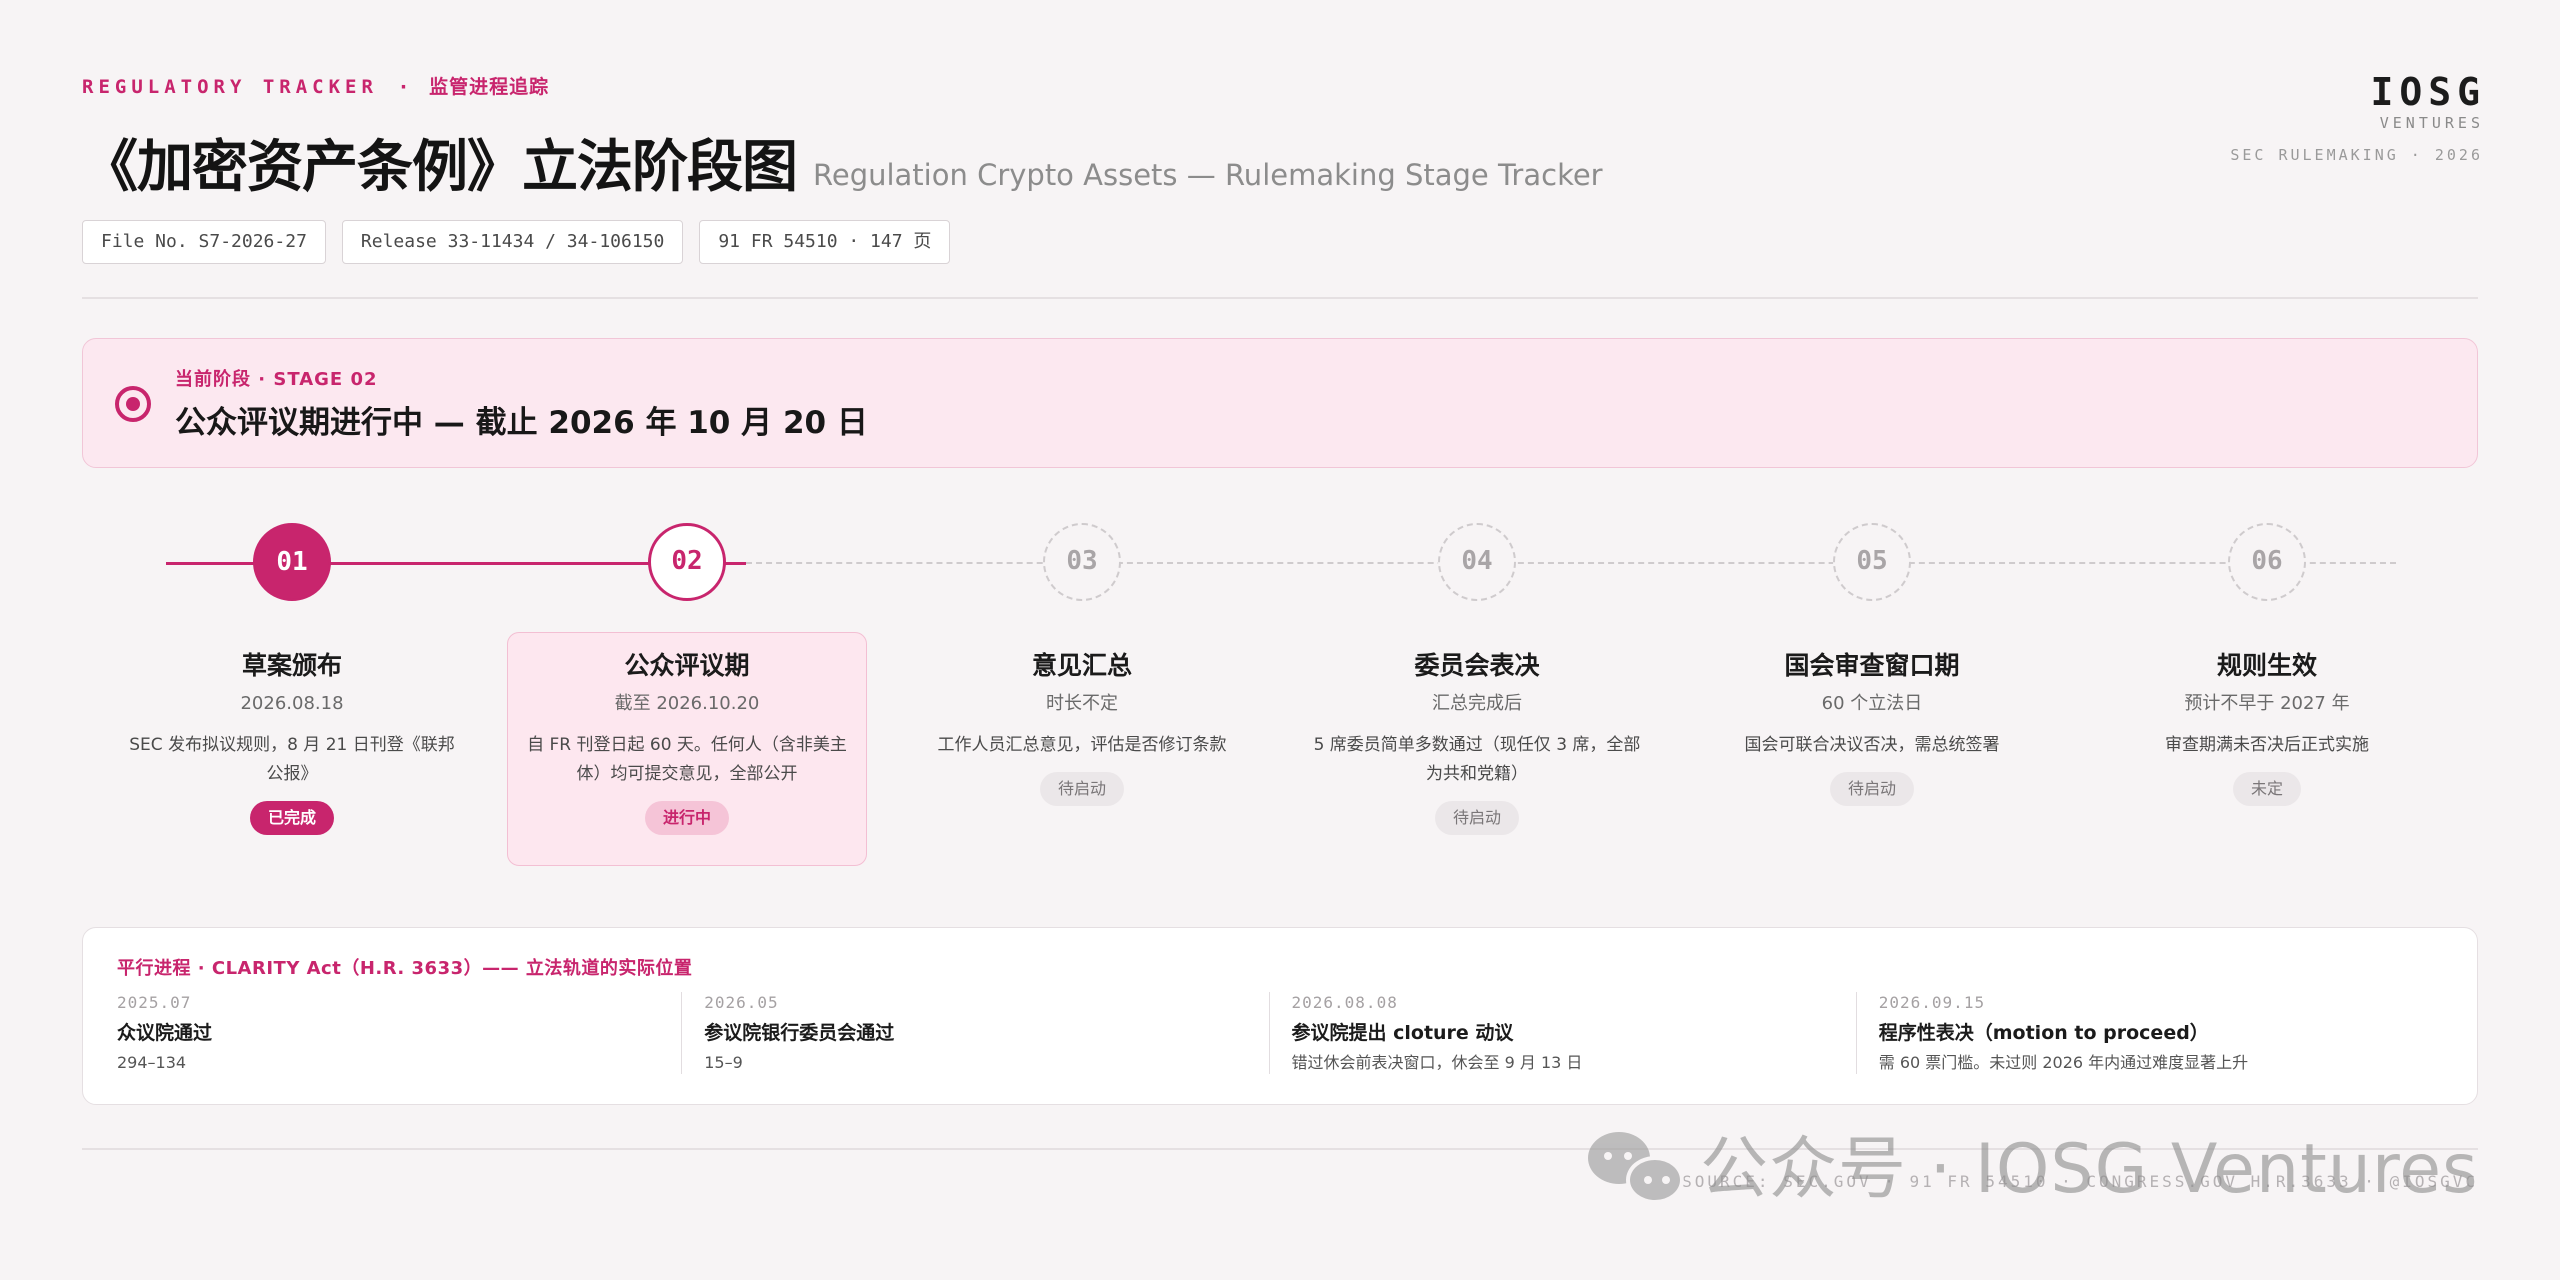 The width and height of the screenshot is (2560, 1280). I want to click on stage-node: 05, so click(1872, 562).